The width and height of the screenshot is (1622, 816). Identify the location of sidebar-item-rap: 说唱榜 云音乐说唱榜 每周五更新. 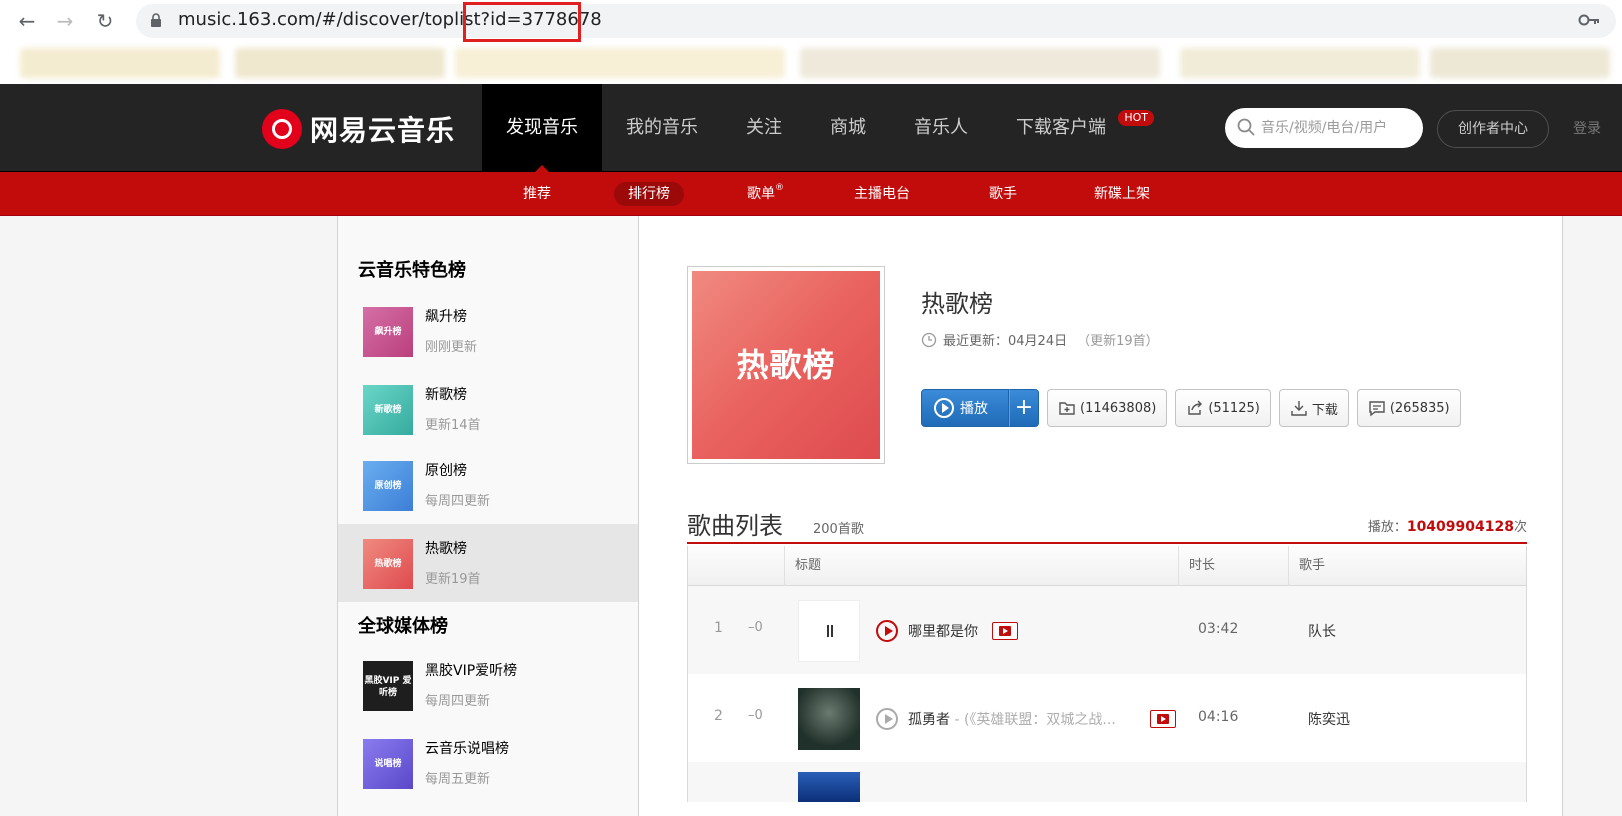
(488, 763).